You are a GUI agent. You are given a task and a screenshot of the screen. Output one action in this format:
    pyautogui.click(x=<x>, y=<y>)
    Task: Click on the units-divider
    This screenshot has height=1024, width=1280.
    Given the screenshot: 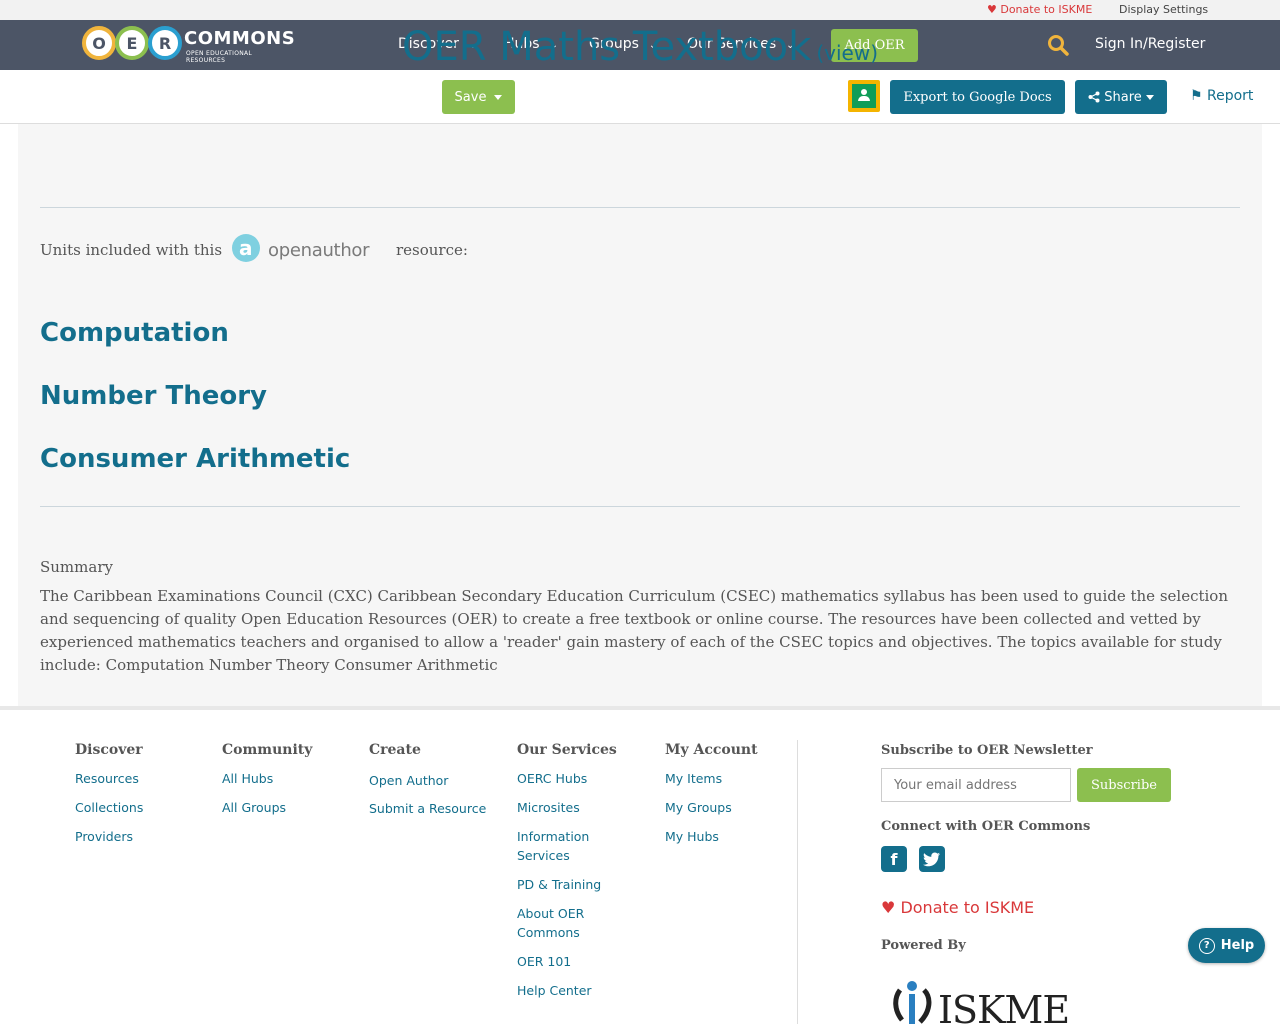 What is the action you would take?
    pyautogui.click(x=640, y=506)
    